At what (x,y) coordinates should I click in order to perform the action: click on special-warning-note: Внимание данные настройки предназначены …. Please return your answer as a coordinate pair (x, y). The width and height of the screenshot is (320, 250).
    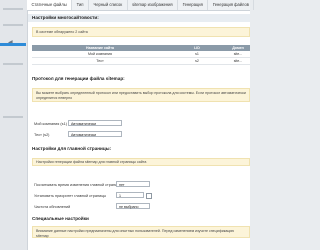
    Looking at the image, I should click on (141, 232).